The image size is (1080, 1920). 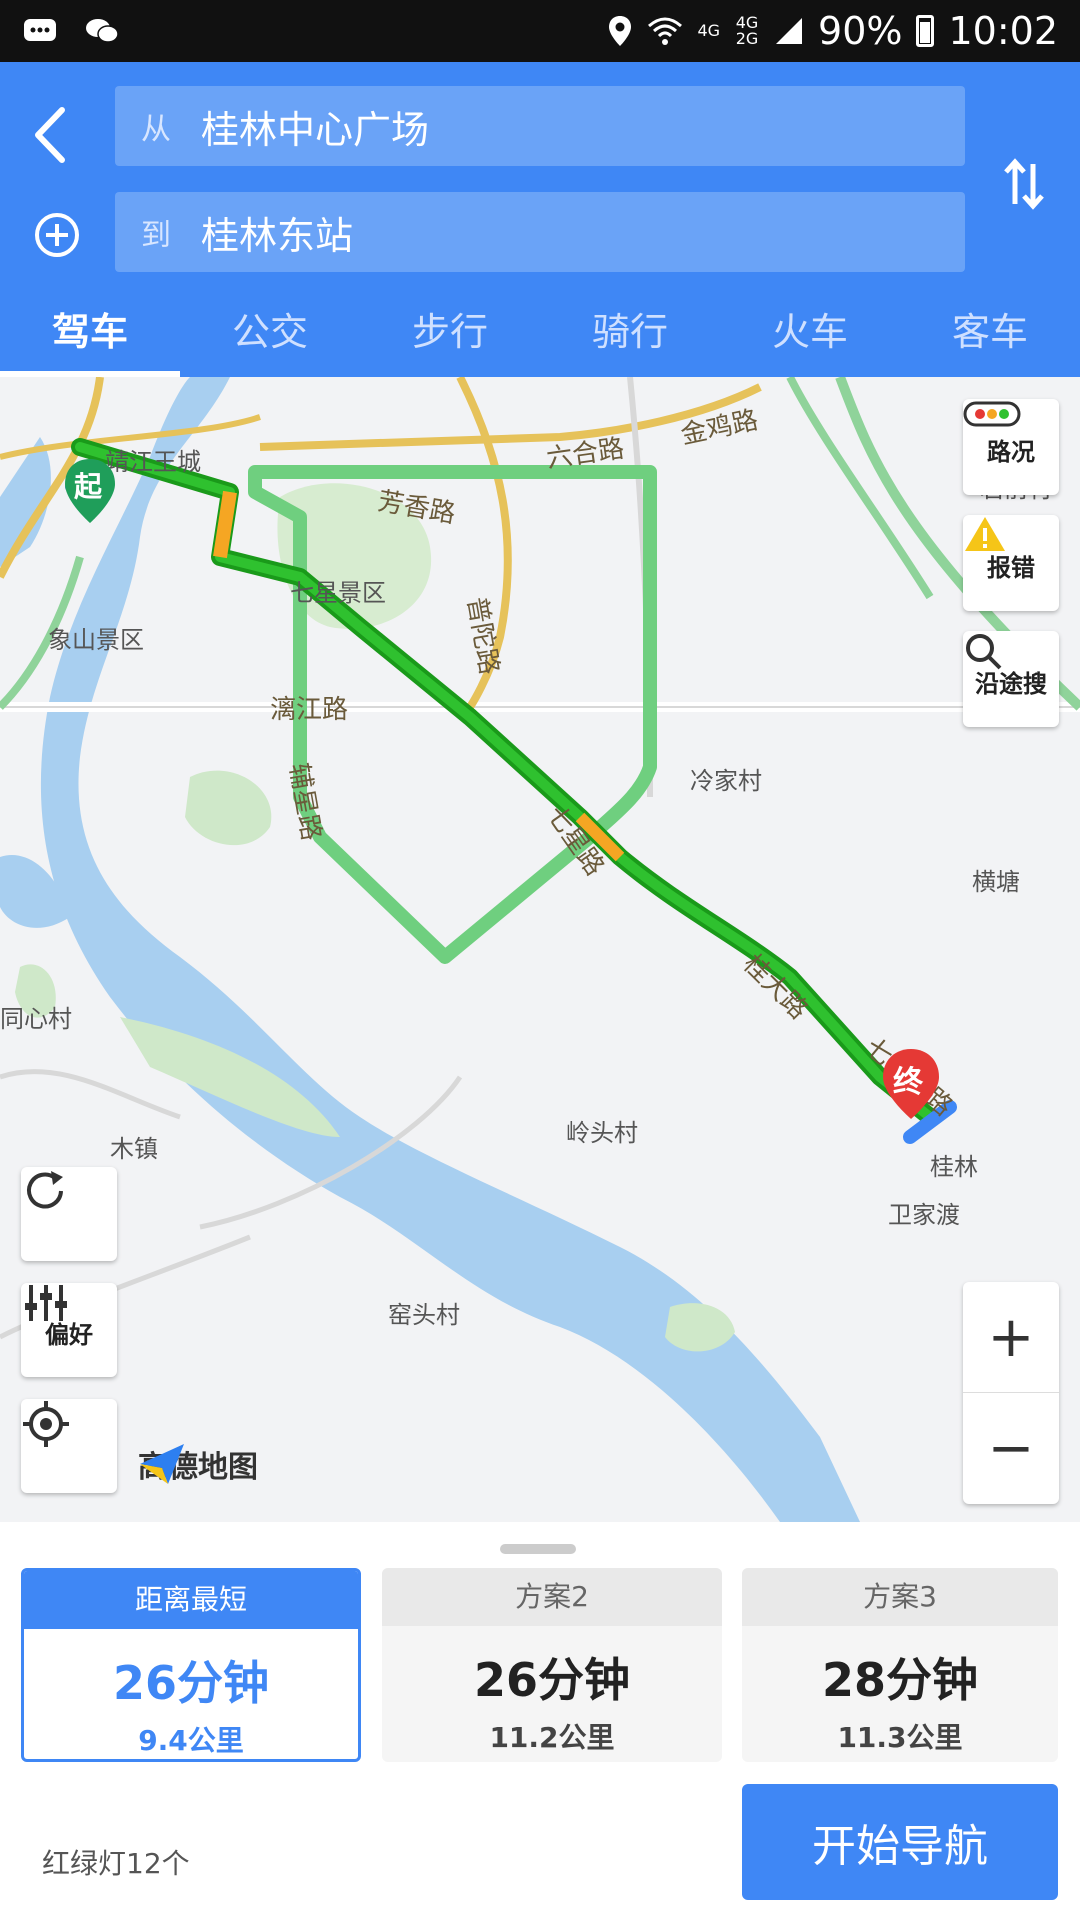 I want to click on wifi-icon, so click(x=665, y=31).